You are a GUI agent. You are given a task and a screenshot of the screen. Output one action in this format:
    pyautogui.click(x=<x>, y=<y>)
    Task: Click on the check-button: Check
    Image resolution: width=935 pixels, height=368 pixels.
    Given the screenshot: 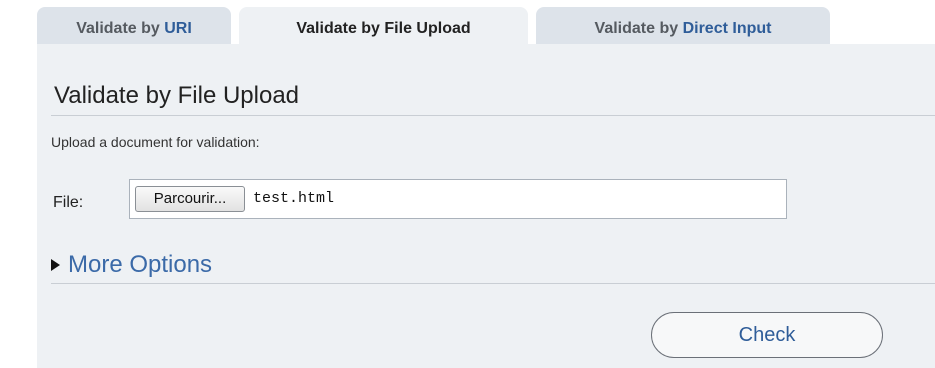 What is the action you would take?
    pyautogui.click(x=767, y=335)
    